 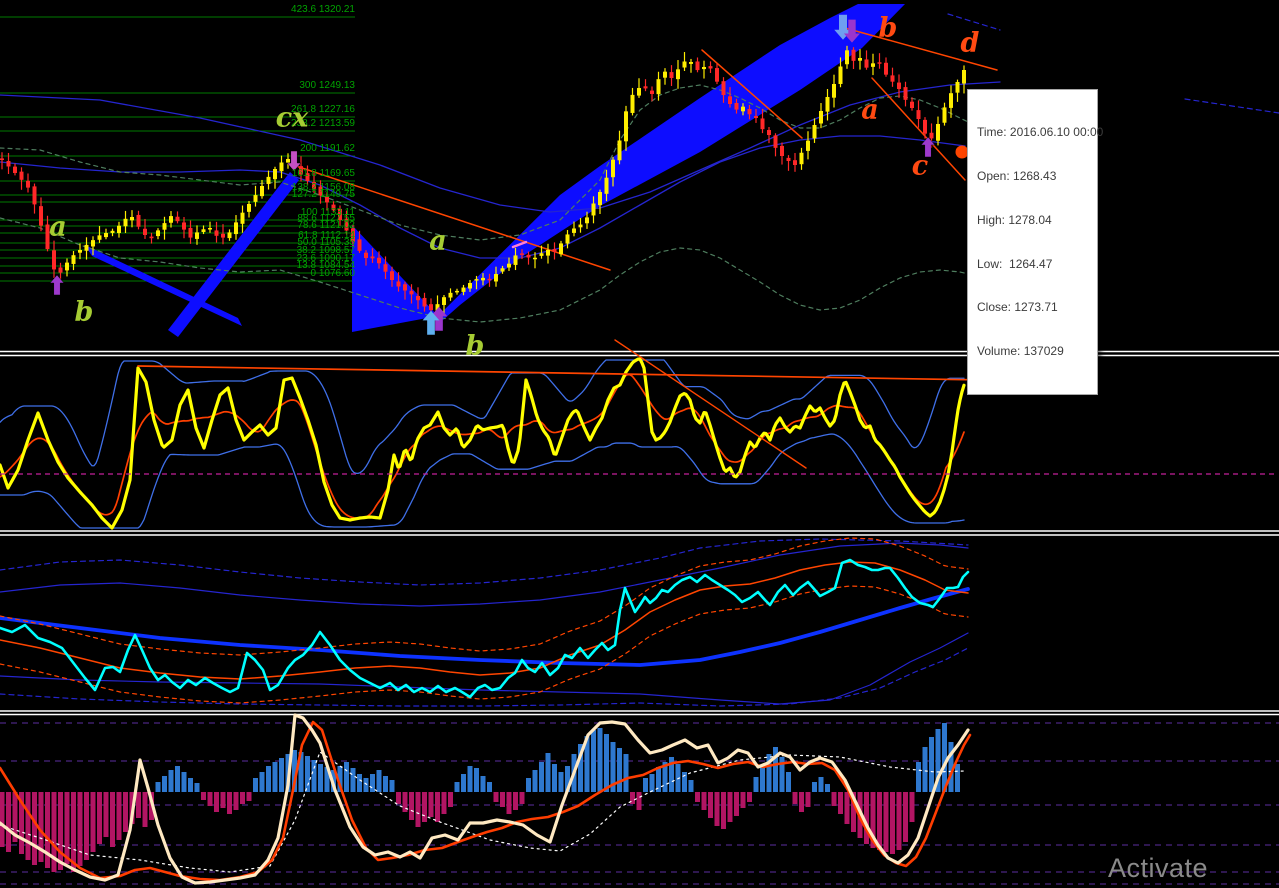 What do you see at coordinates (1164, 870) in the screenshot?
I see `activate-windows-watermark: Activate Windows` at bounding box center [1164, 870].